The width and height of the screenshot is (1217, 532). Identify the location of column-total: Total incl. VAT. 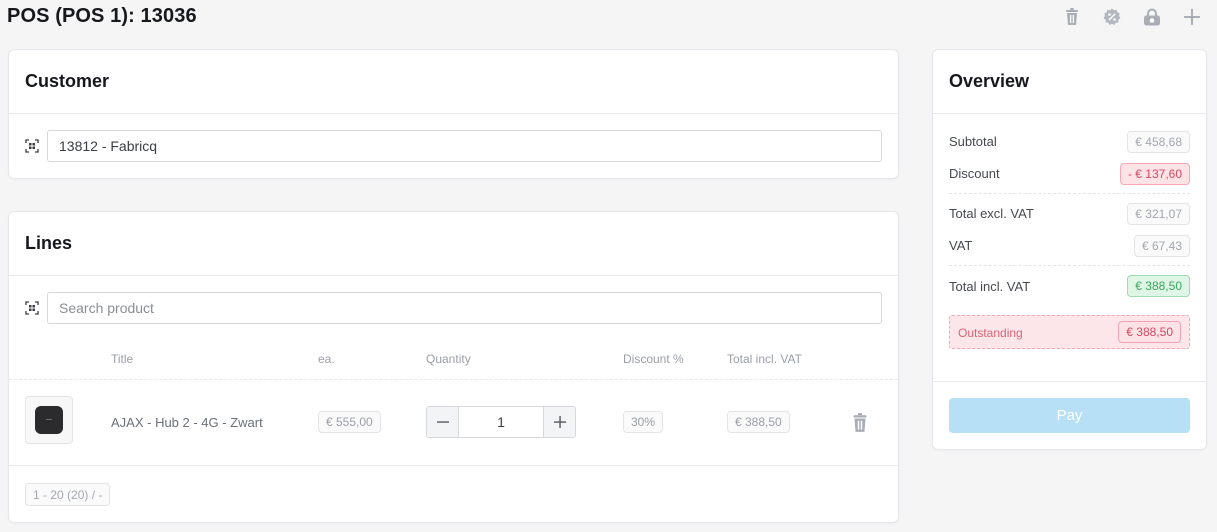
(764, 359).